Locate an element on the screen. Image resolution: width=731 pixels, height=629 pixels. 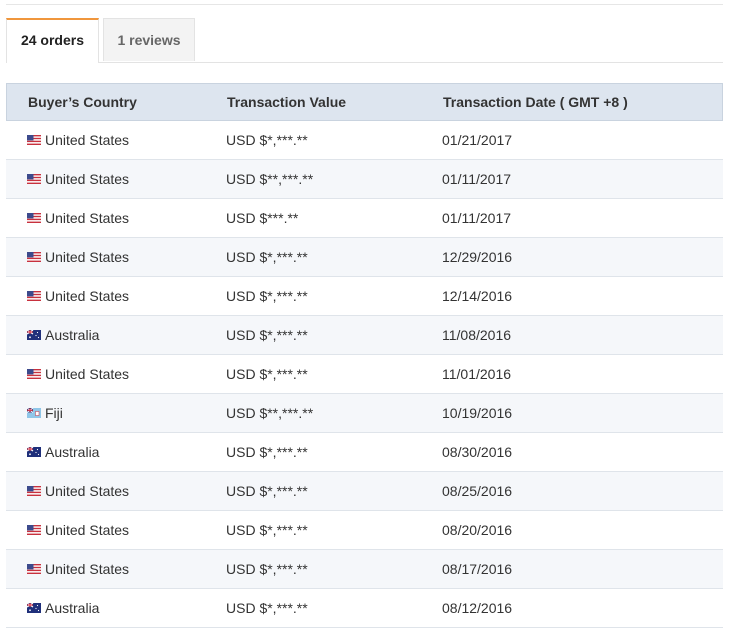
cell-transaction-date: 01/21/2017 is located at coordinates (477, 140).